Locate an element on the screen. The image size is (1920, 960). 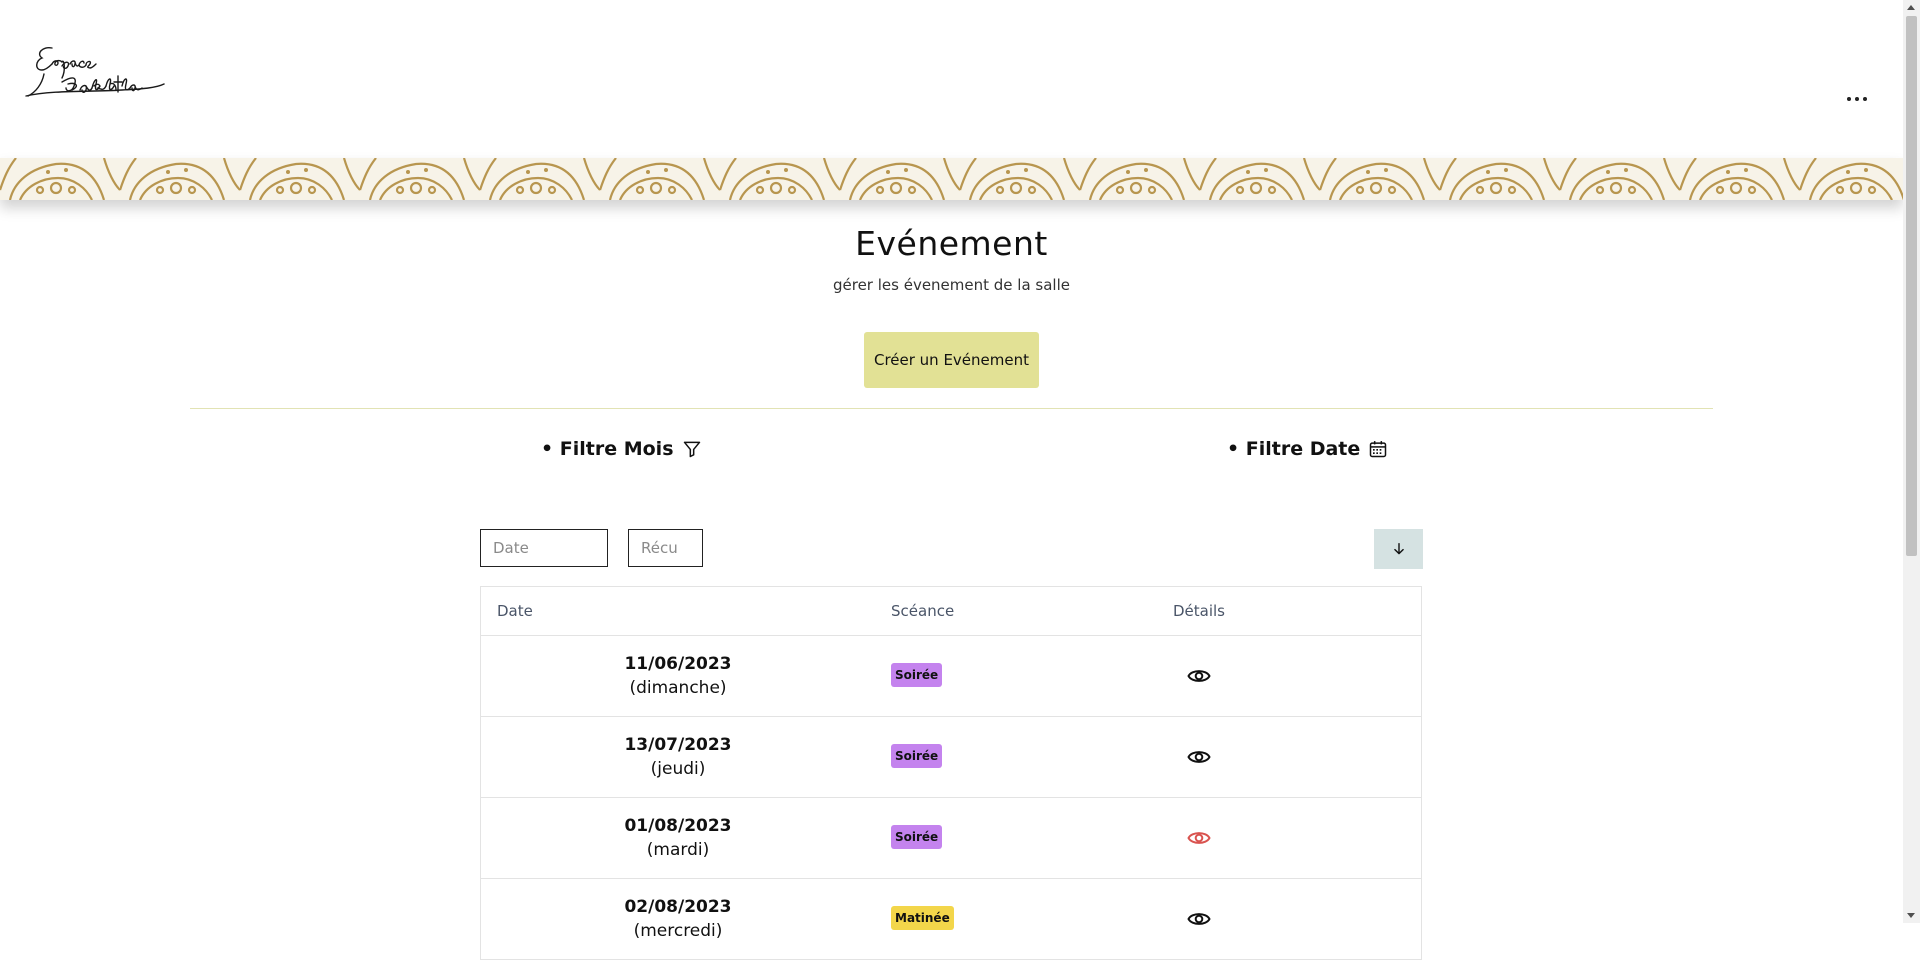
more-menu-button is located at coordinates (1857, 99).